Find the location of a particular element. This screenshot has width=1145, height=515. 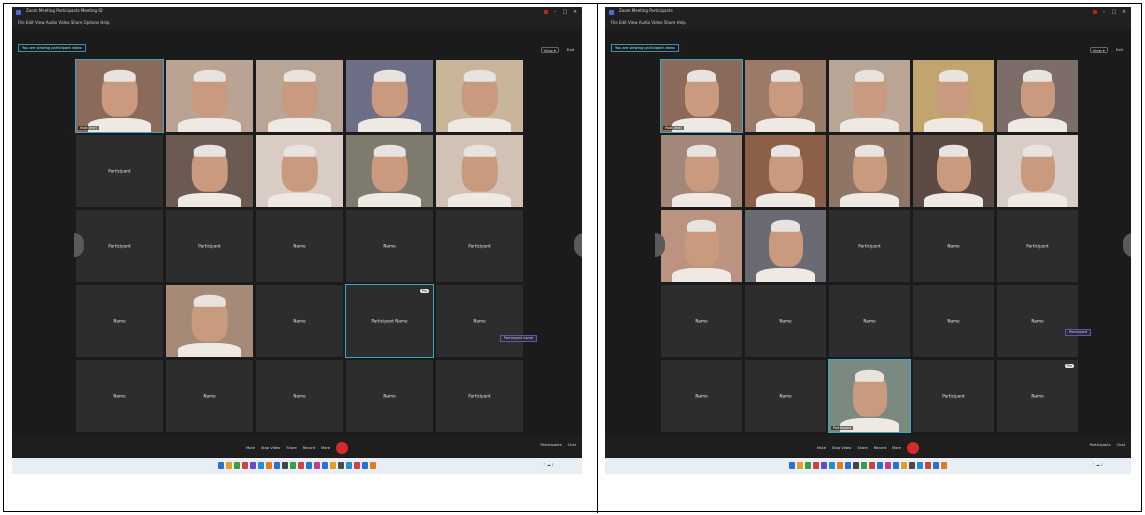

menu-items: File Edit View Audio Video Share Help is located at coordinates (648, 22).